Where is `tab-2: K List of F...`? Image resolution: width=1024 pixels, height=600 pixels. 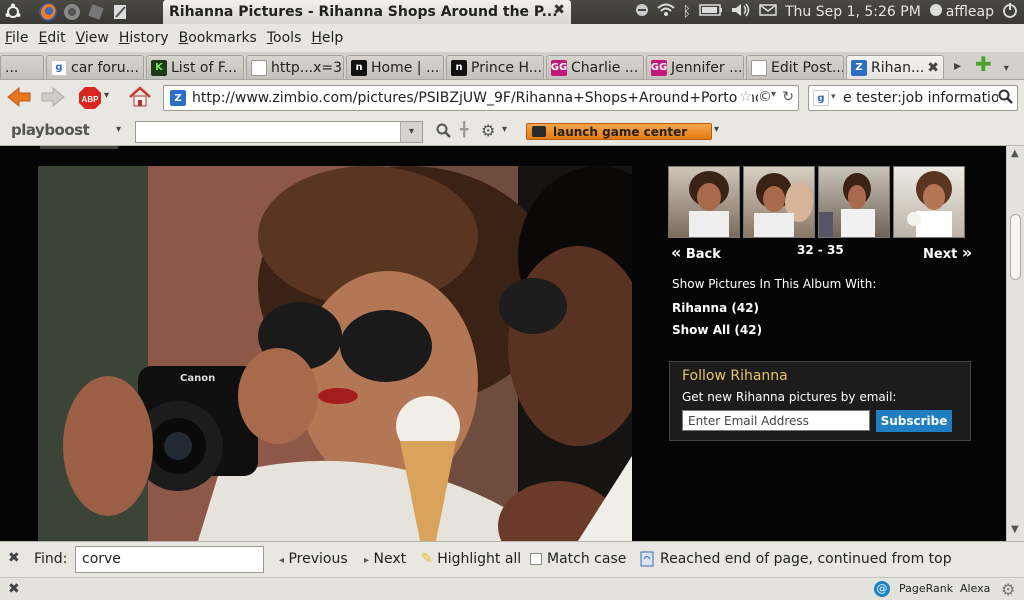
tab-2: K List of F... is located at coordinates (195, 67).